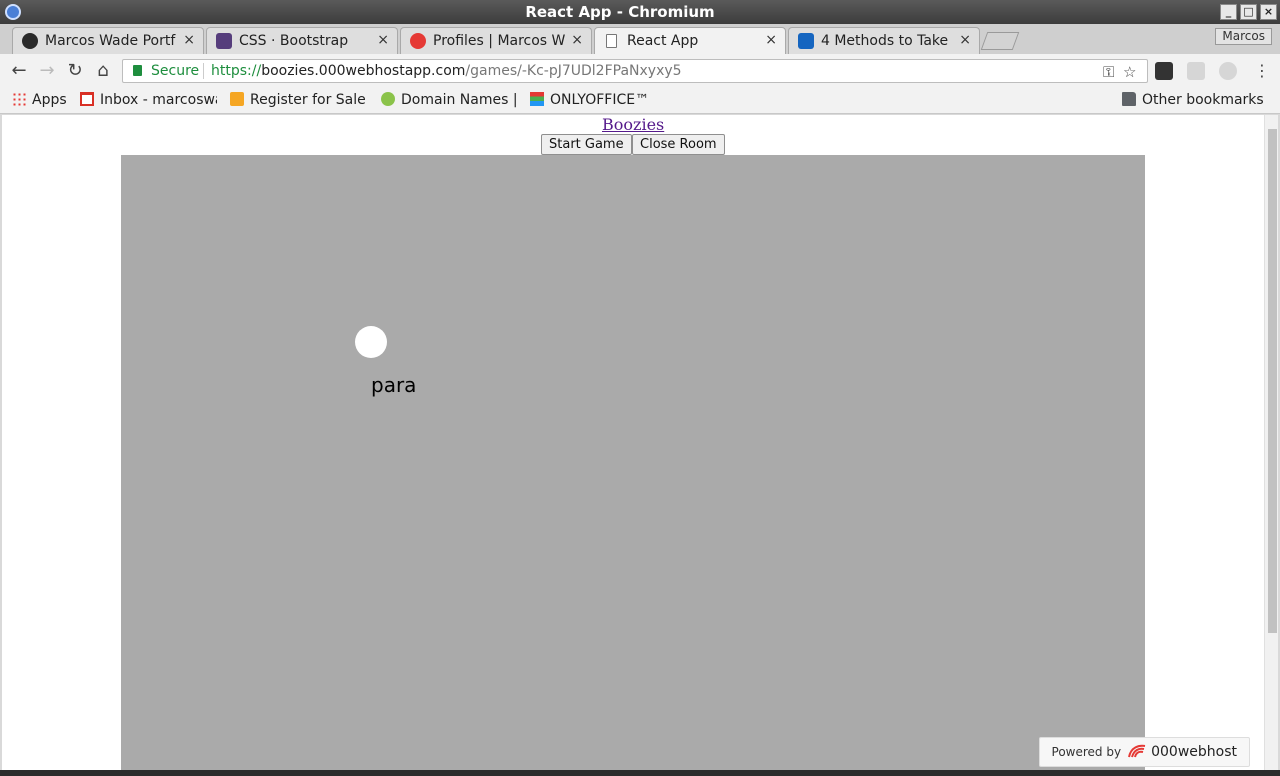  I want to click on divider, so click(203, 71).